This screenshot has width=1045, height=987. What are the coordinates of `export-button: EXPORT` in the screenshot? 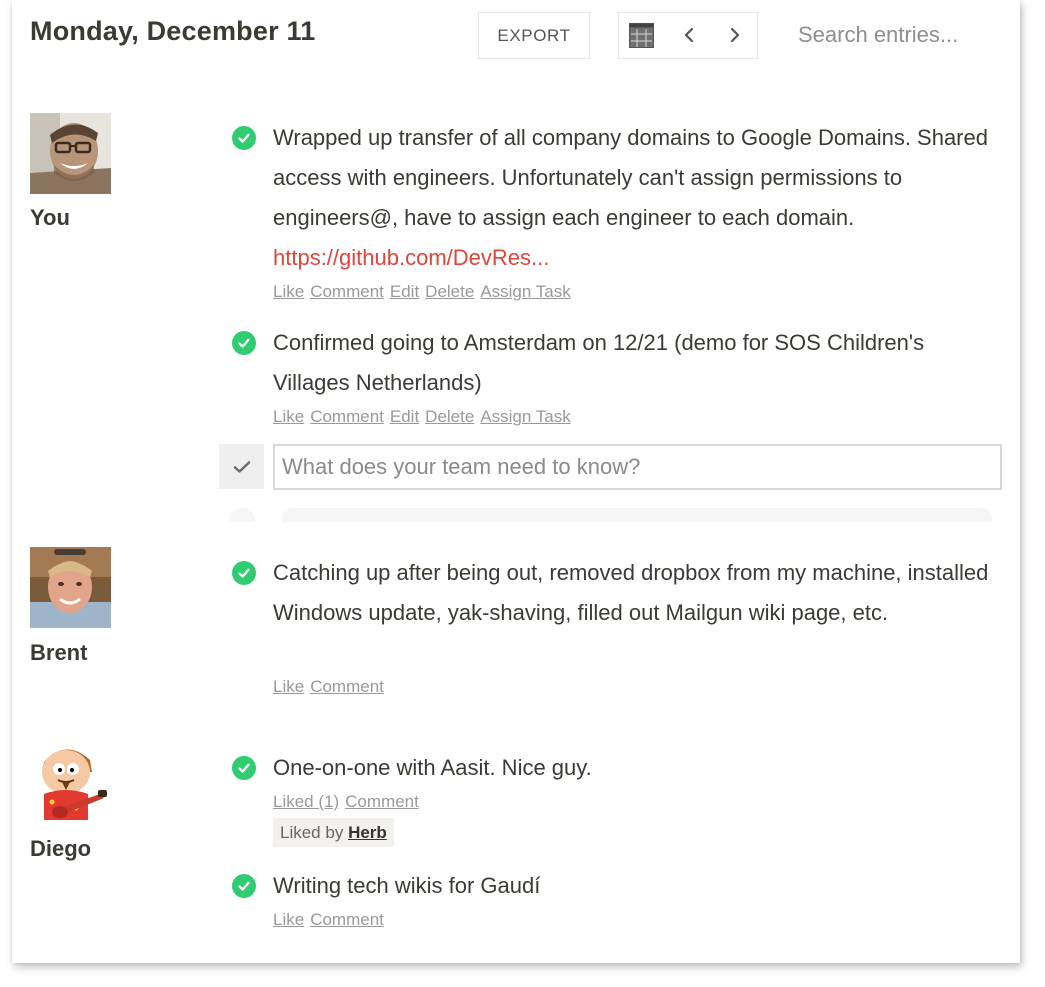 It's located at (534, 35).